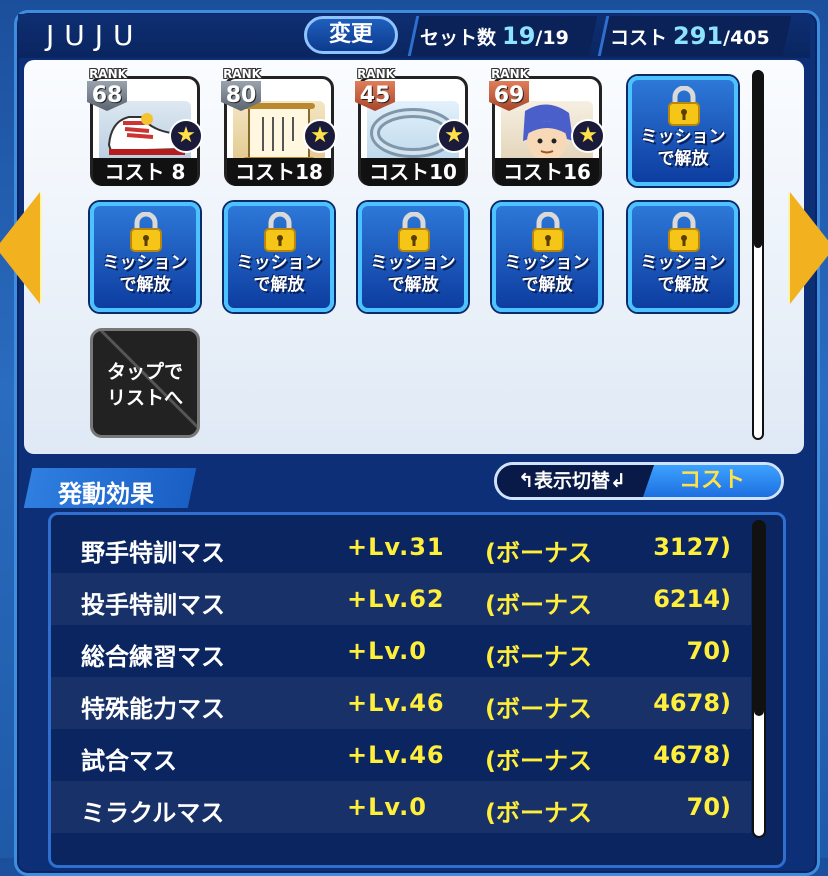 This screenshot has width=828, height=876. I want to click on rank-badge: RANK 69, so click(510, 94).